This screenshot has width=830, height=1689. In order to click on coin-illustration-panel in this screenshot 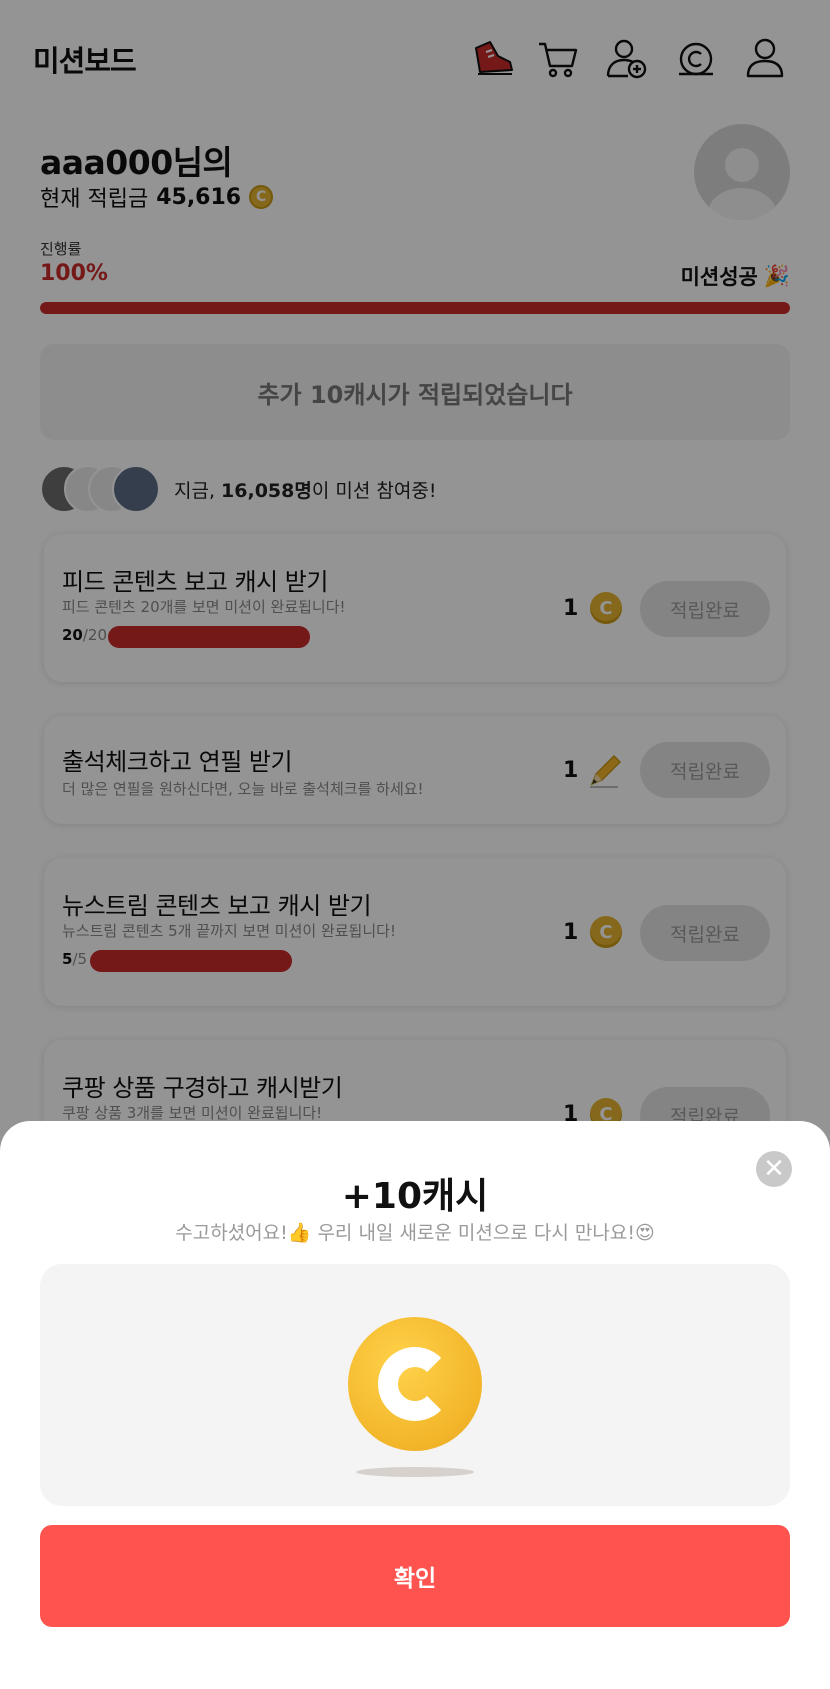, I will do `click(415, 1385)`.